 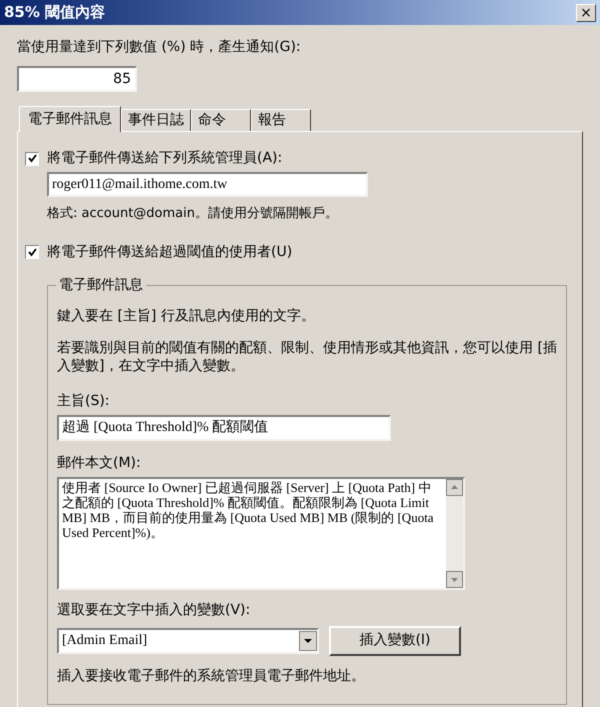 I want to click on user-checkbox-label: 將電子郵件傳送給超過閾值的使用者(U), so click(x=169, y=252).